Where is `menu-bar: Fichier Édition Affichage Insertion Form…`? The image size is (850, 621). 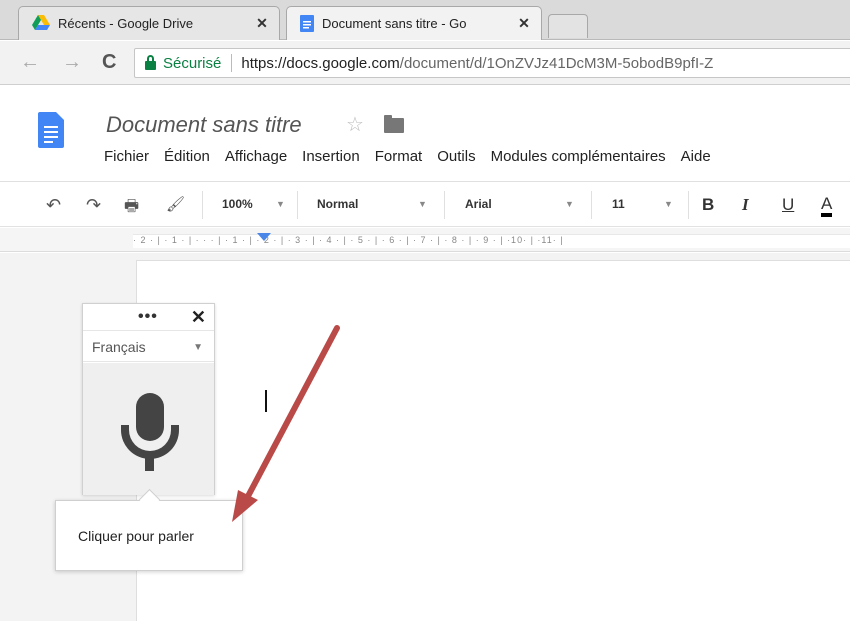
menu-bar: Fichier Édition Affichage Insertion Form… is located at coordinates (415, 156).